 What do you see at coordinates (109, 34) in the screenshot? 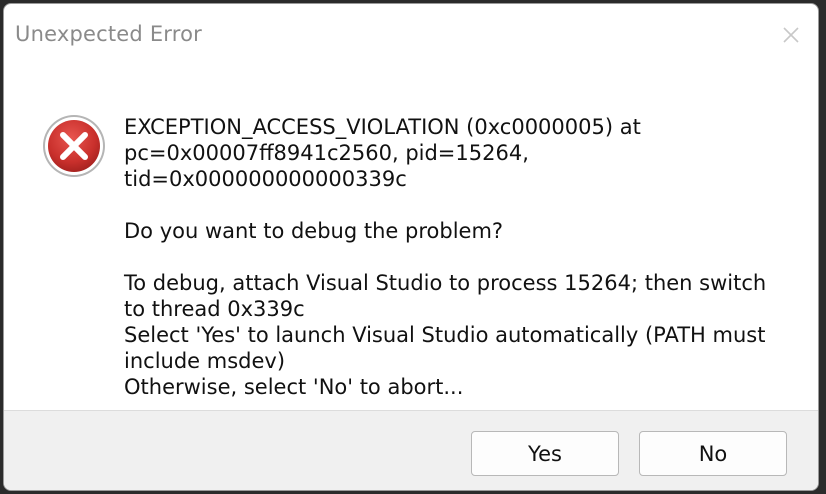
I see `dialog-title: Unexpected Error` at bounding box center [109, 34].